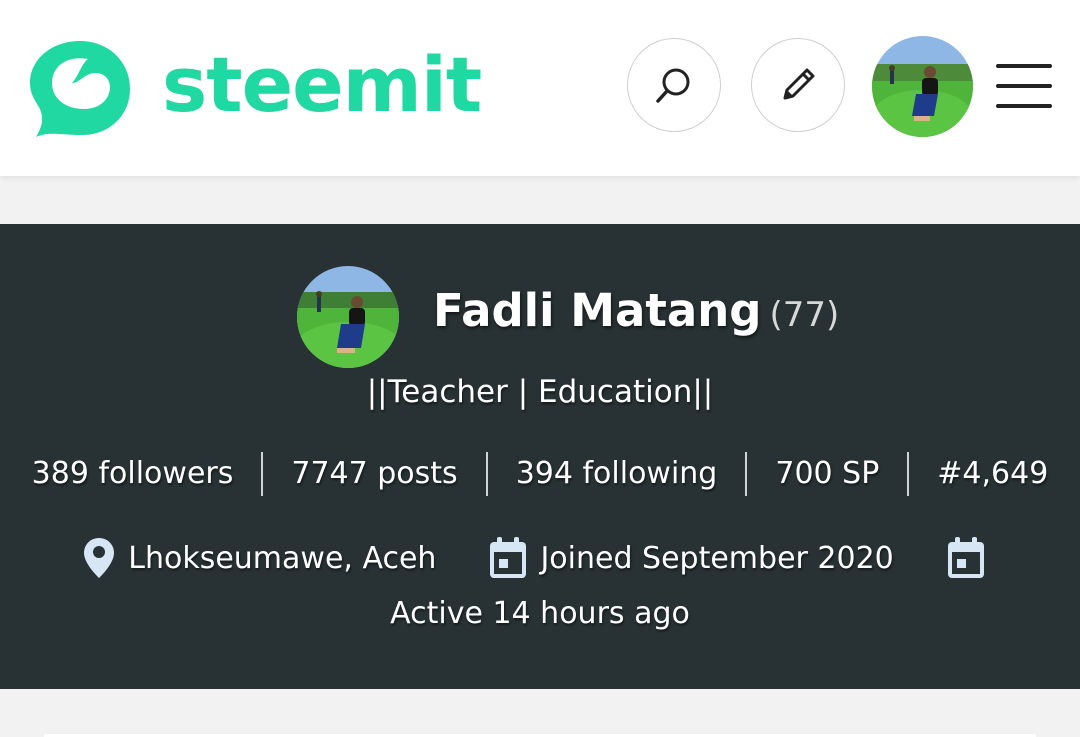 This screenshot has height=737, width=1080. I want to click on calendar-button, so click(972, 558).